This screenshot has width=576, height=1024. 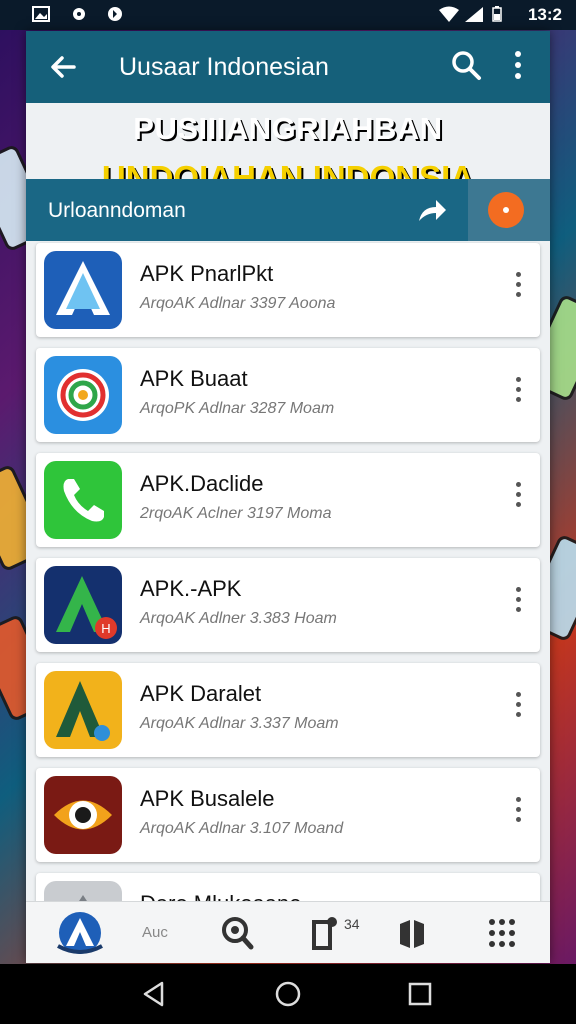 What do you see at coordinates (155, 932) in the screenshot?
I see `nav-label: Auc` at bounding box center [155, 932].